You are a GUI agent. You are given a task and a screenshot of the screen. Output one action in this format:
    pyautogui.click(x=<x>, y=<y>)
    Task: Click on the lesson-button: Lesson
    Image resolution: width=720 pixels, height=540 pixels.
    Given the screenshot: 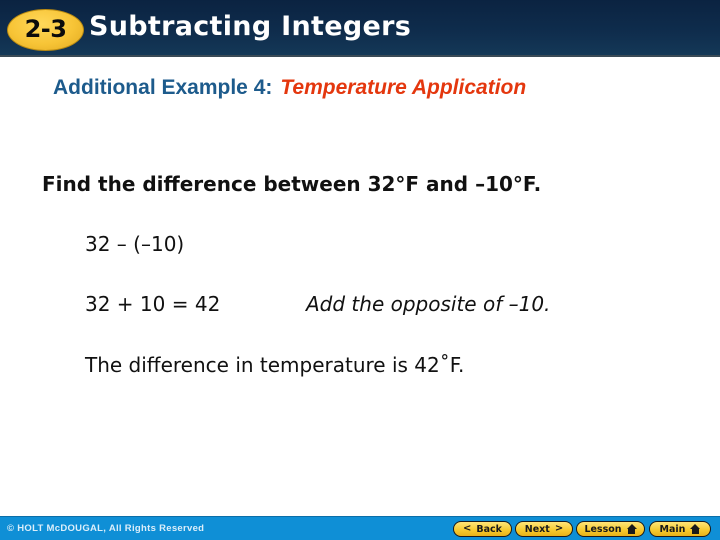 What is the action you would take?
    pyautogui.click(x=610, y=529)
    